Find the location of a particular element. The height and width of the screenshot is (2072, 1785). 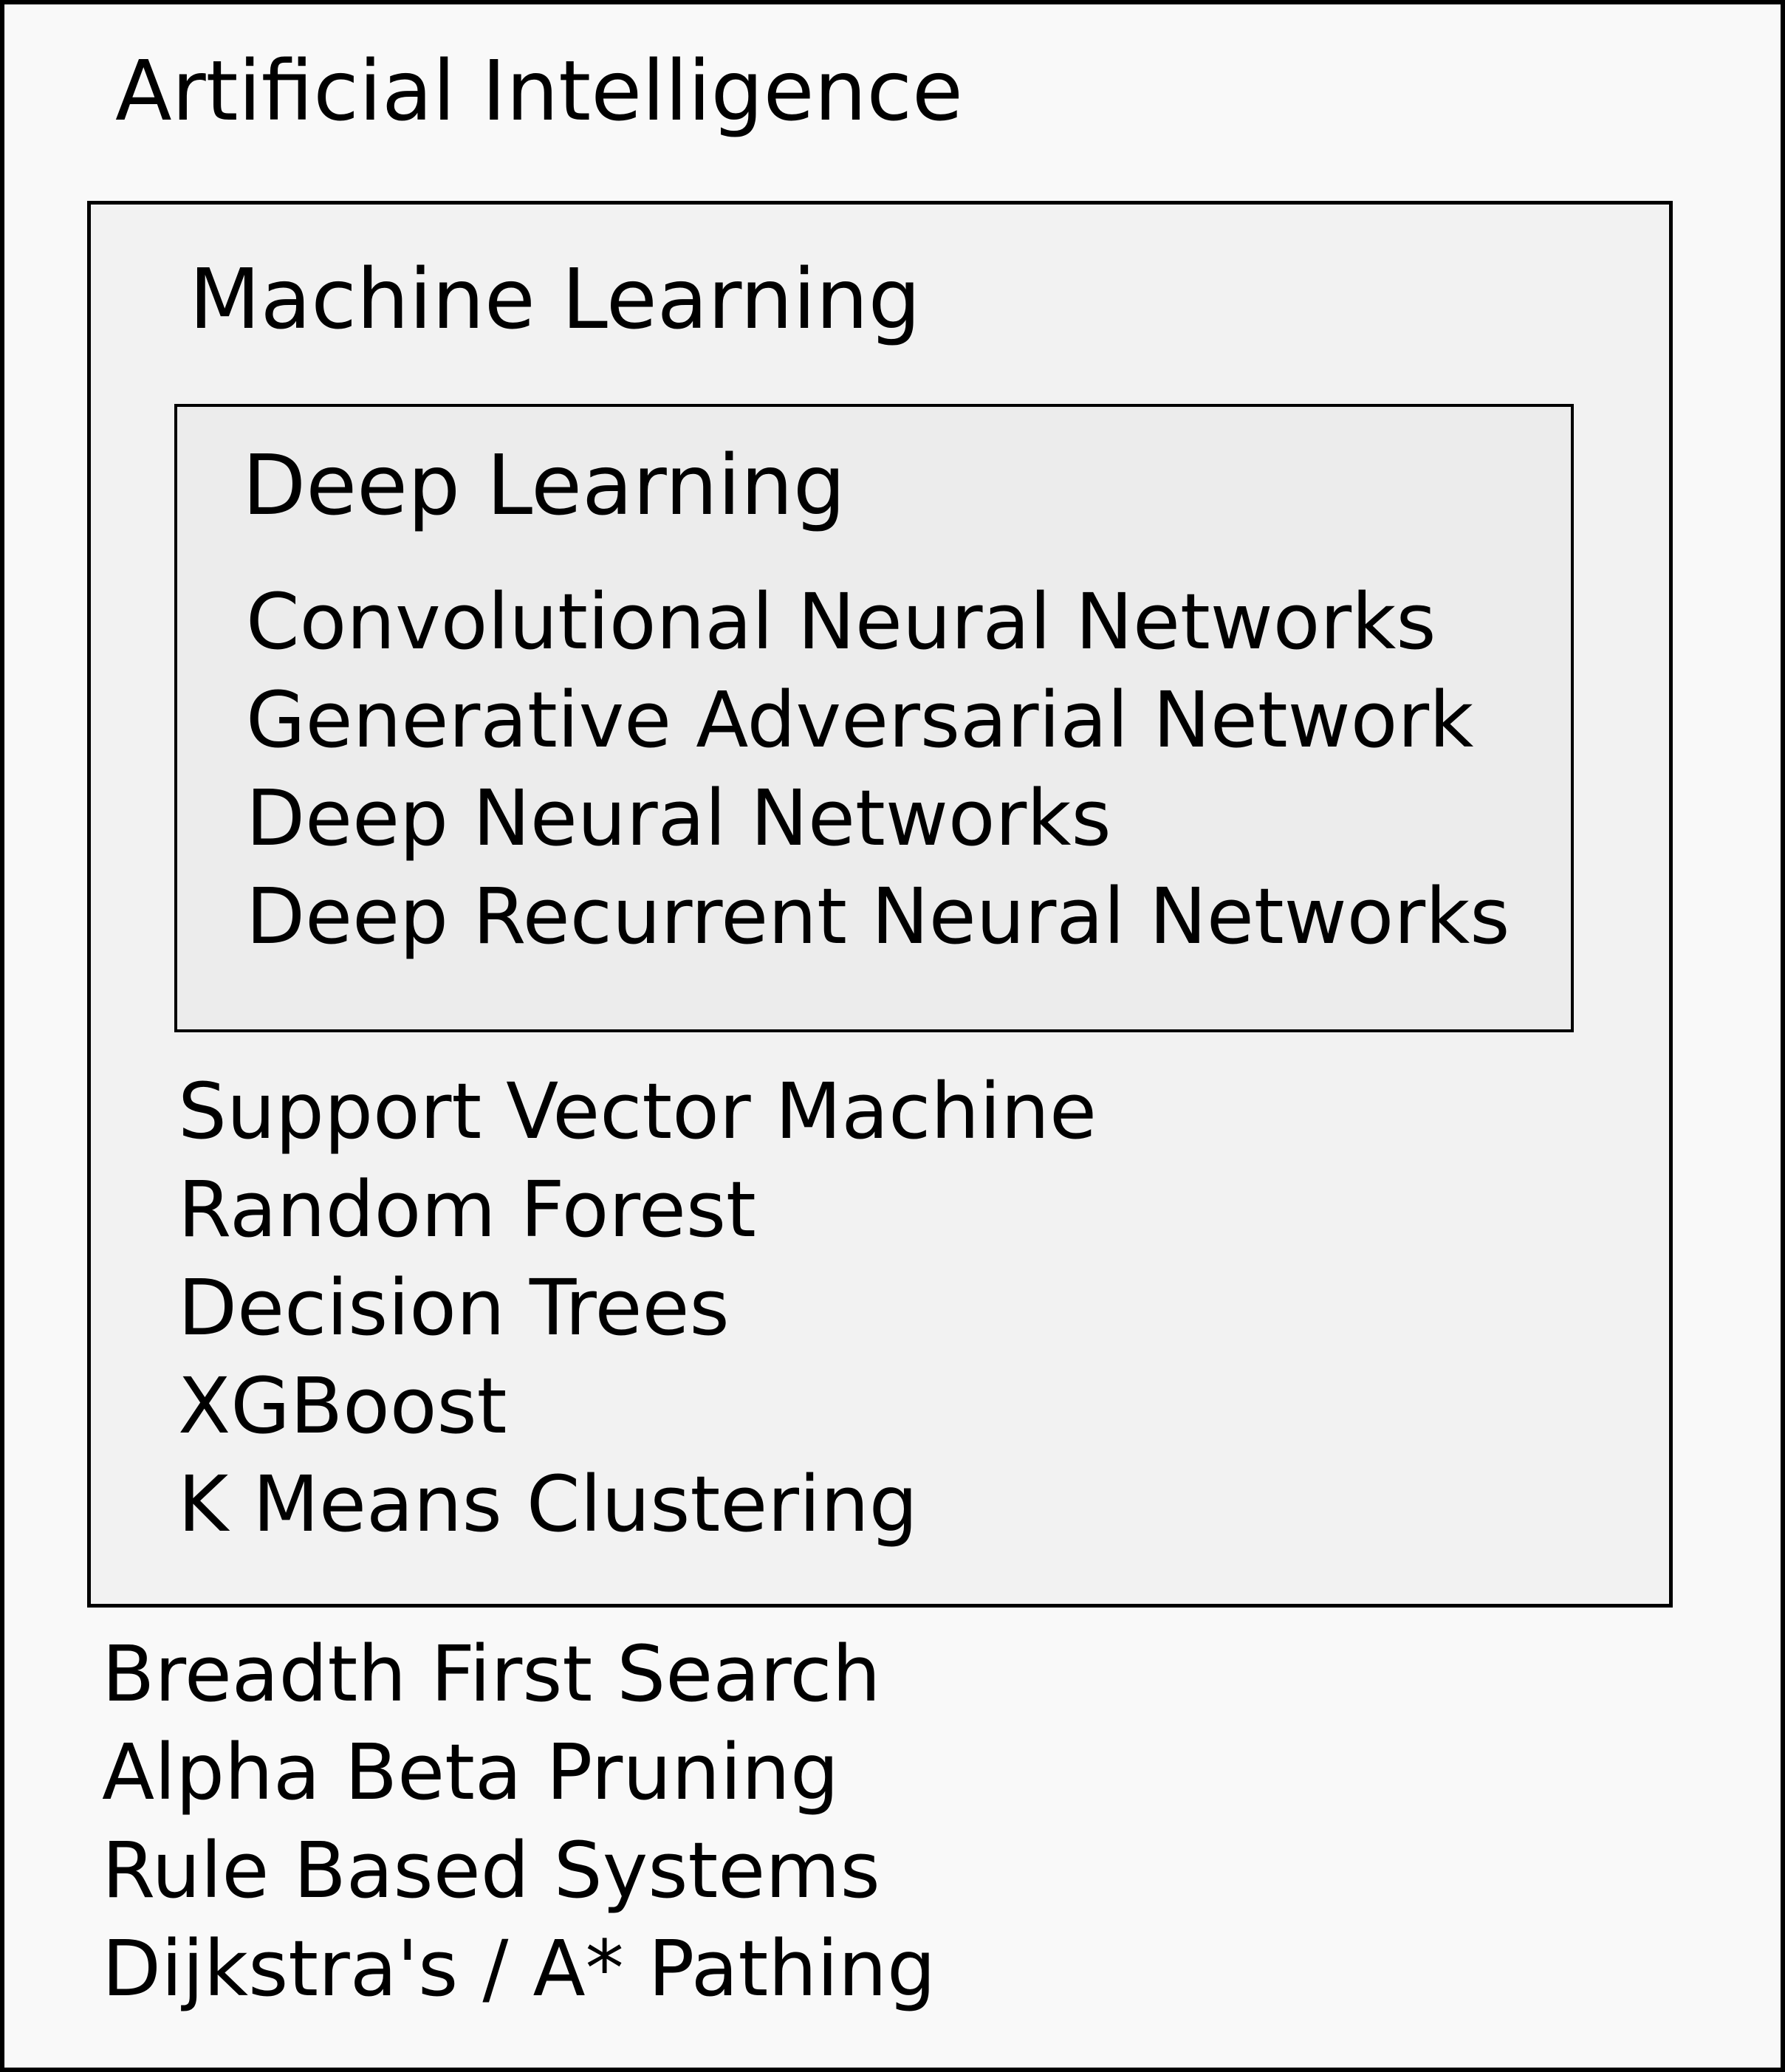

artificial-intelligence-title: Artificial Intelligence is located at coordinates (539, 92).